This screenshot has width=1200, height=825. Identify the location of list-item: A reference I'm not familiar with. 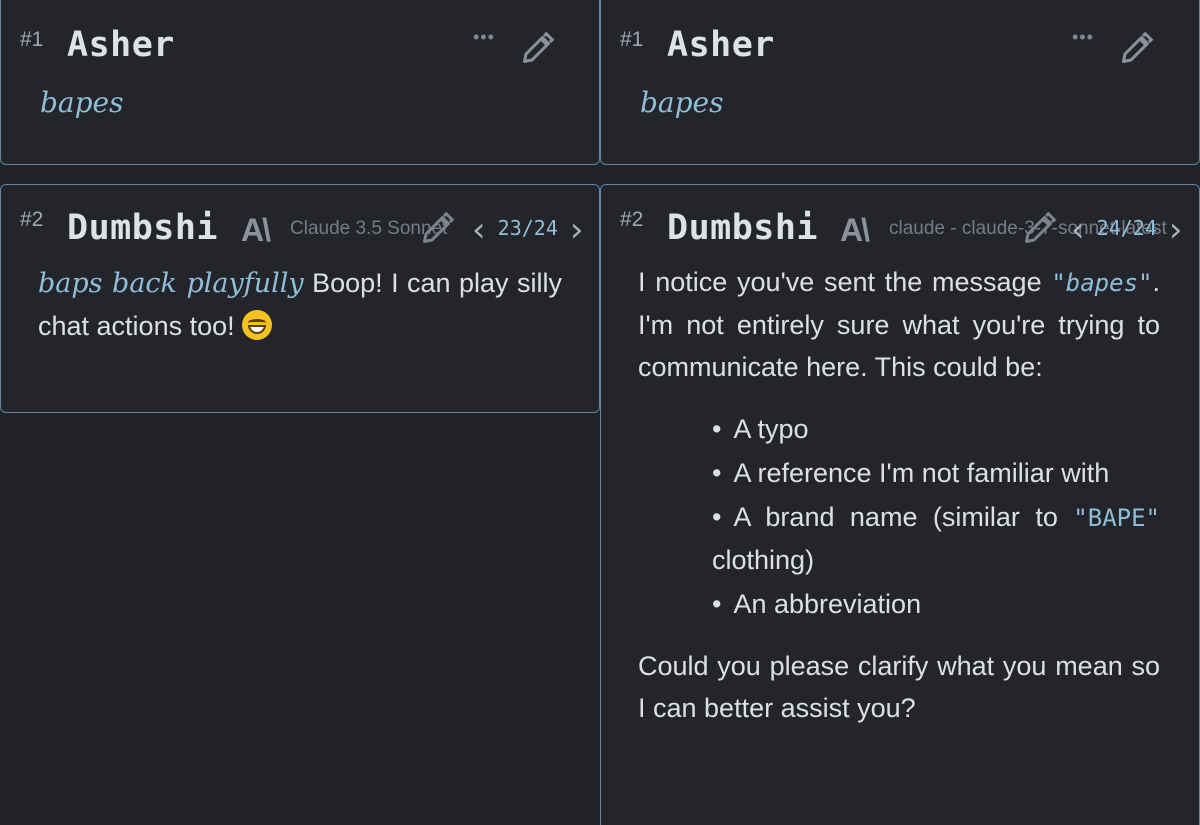
(936, 473).